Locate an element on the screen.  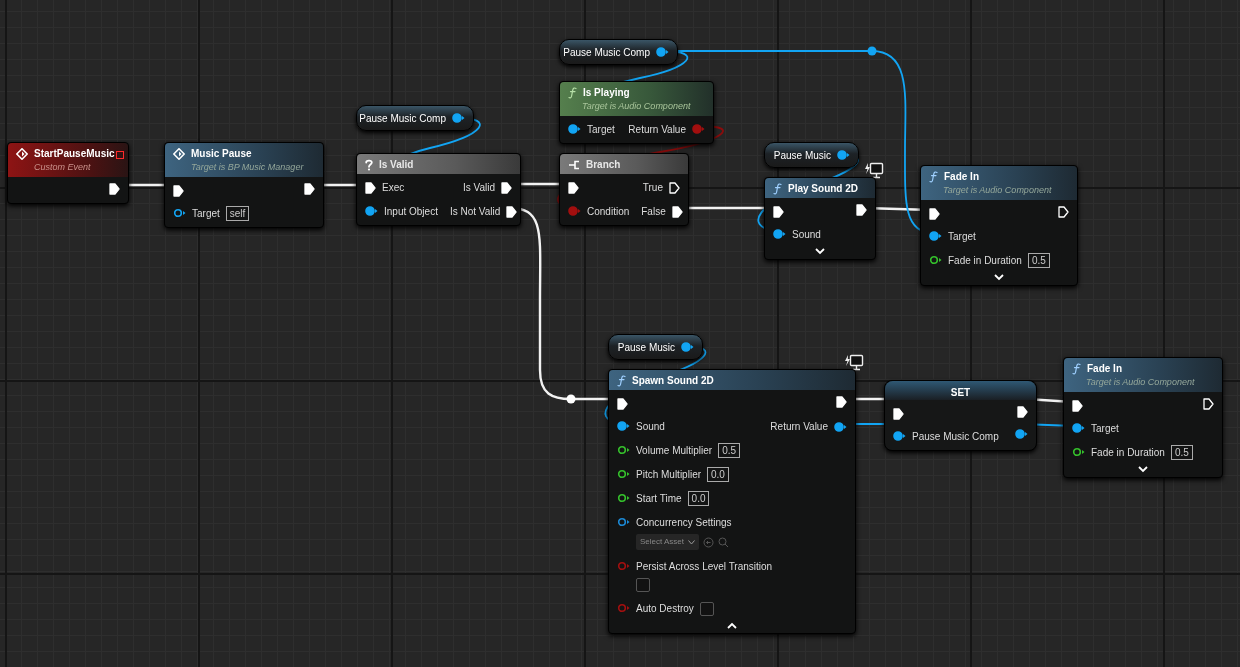
macro-node: Is Valid Exec Is Valid Input Object Is Not Valid is located at coordinates (438, 189).